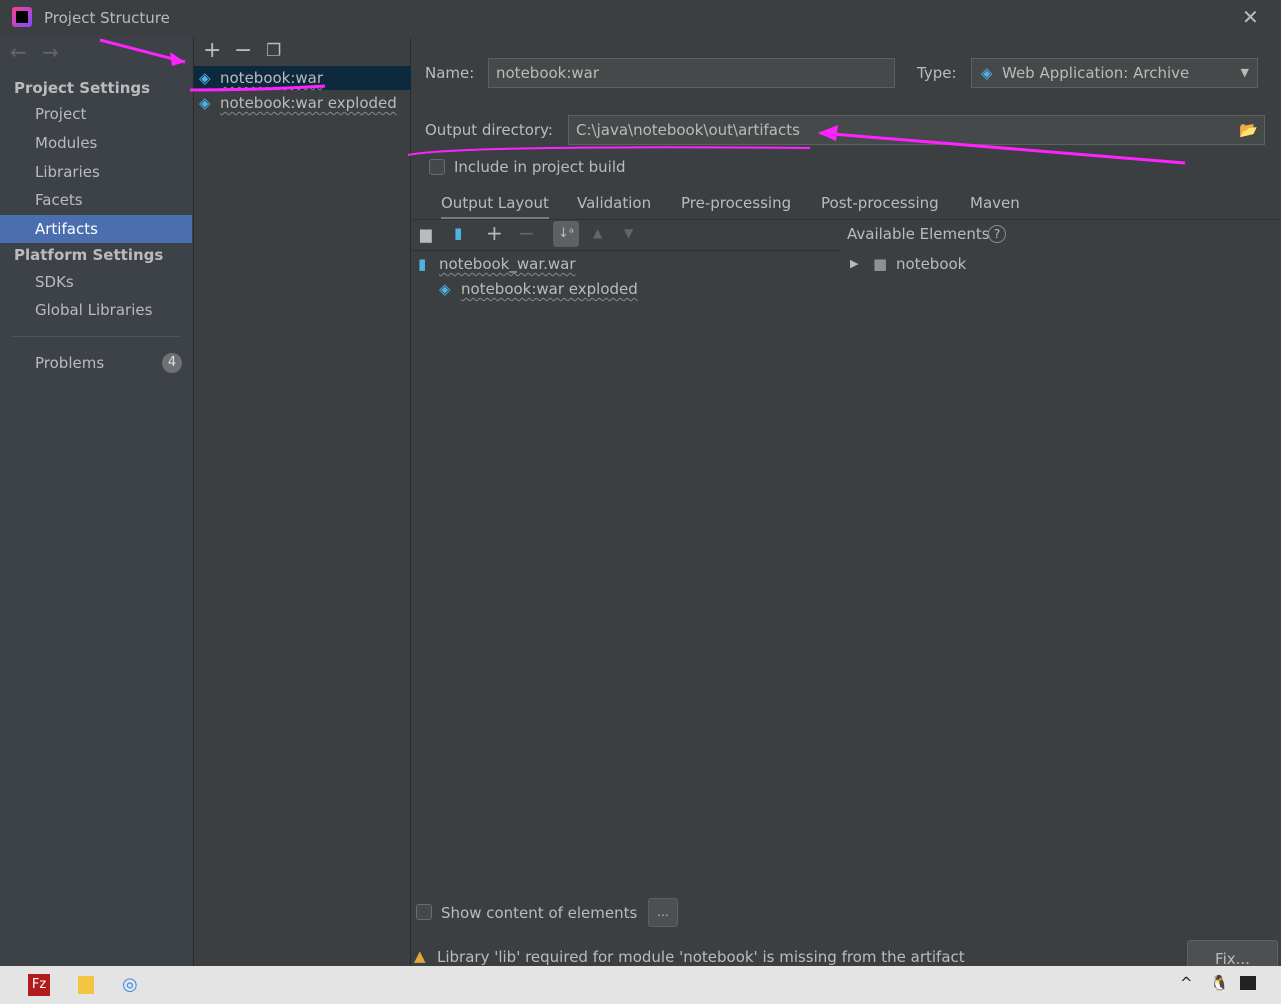  Describe the element at coordinates (426, 234) in the screenshot. I see `create-directory-icon: ▆` at that location.